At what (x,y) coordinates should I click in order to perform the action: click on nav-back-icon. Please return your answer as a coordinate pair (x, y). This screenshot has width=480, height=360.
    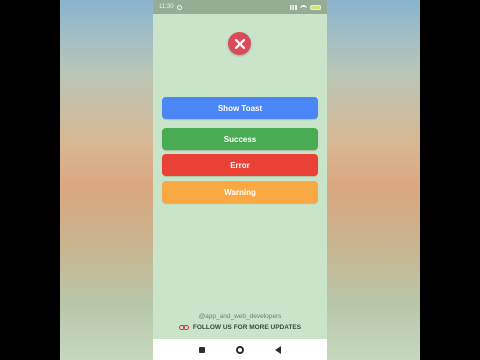
    Looking at the image, I should click on (278, 349).